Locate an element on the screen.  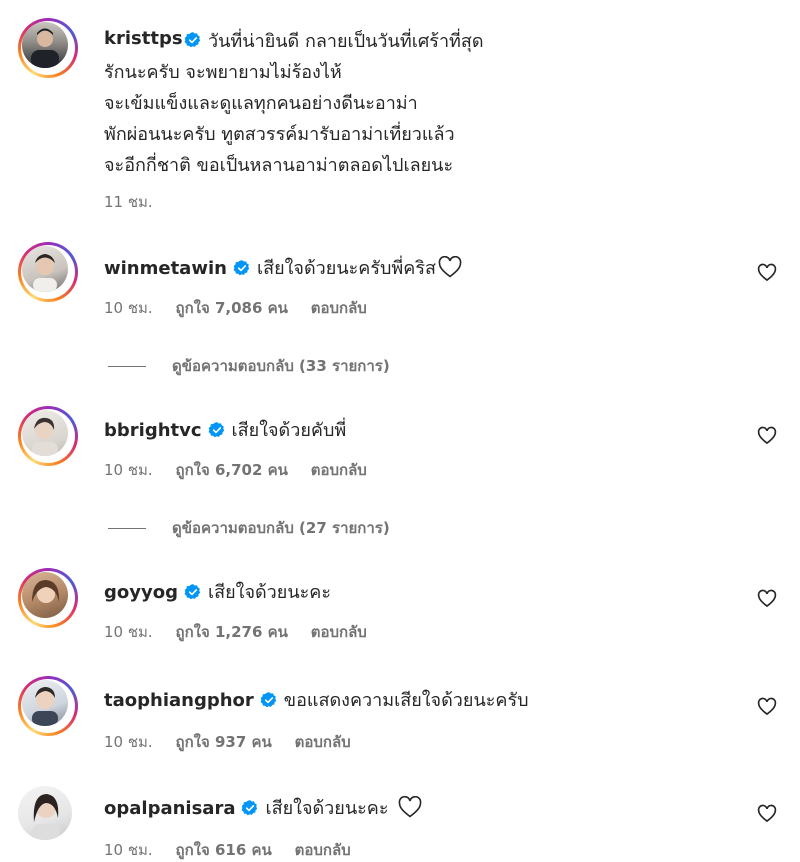
view-replies-button: ดูข้อความตอบกลับ (27 รายการ) is located at coordinates (249, 528).